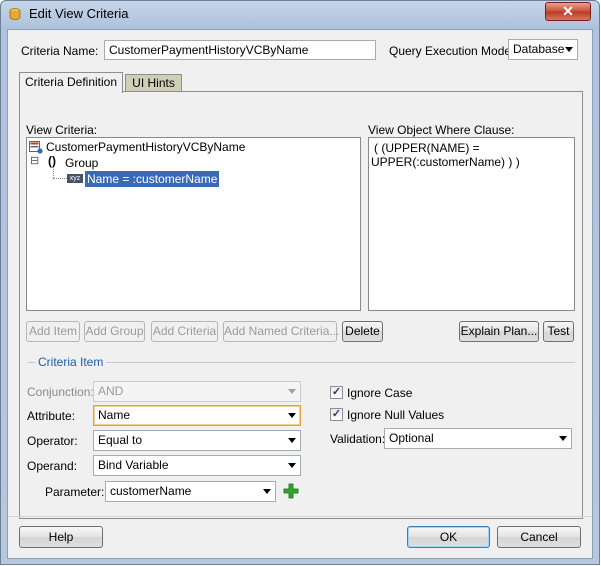 Image resolution: width=601 pixels, height=566 pixels. What do you see at coordinates (62, 130) in the screenshot?
I see `view-criteria-label: View Criteria:` at bounding box center [62, 130].